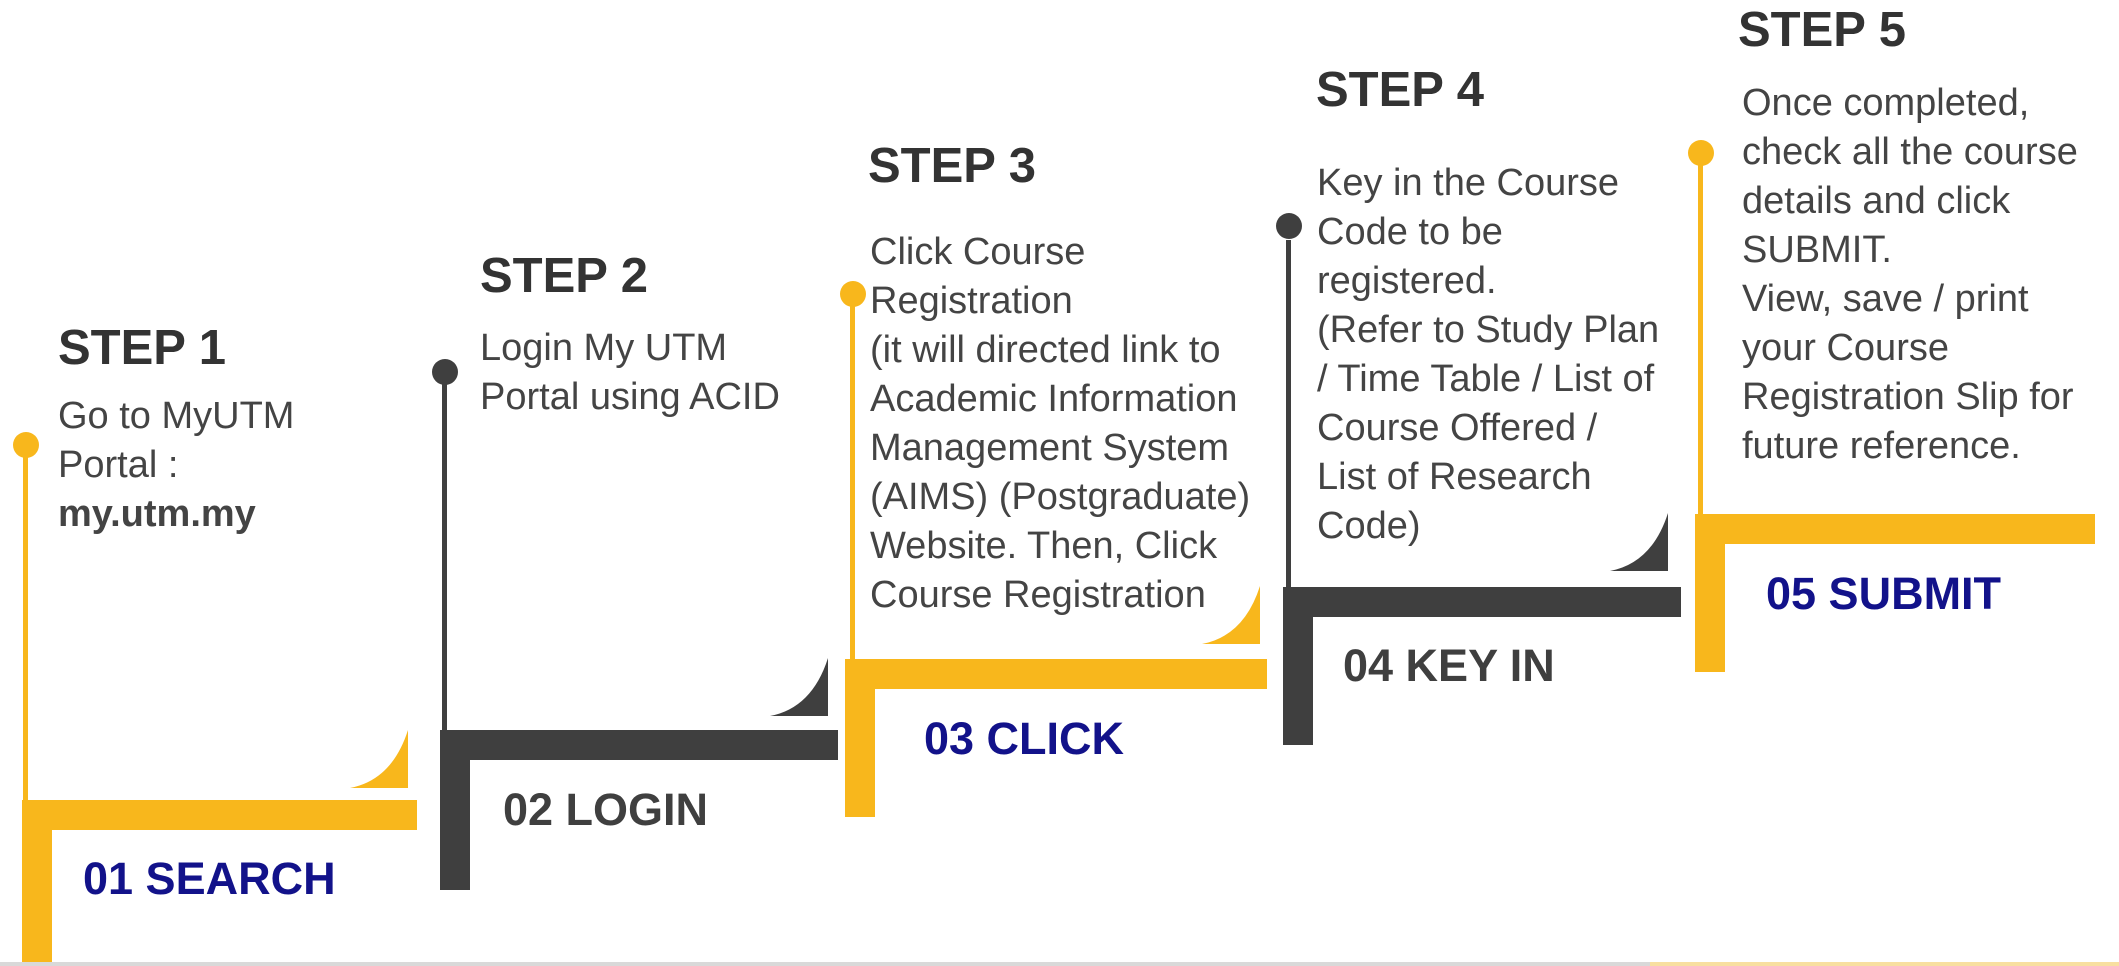 This screenshot has width=2119, height=966. Describe the element at coordinates (157, 514) in the screenshot. I see `step-1-url: my.utm.my` at that location.